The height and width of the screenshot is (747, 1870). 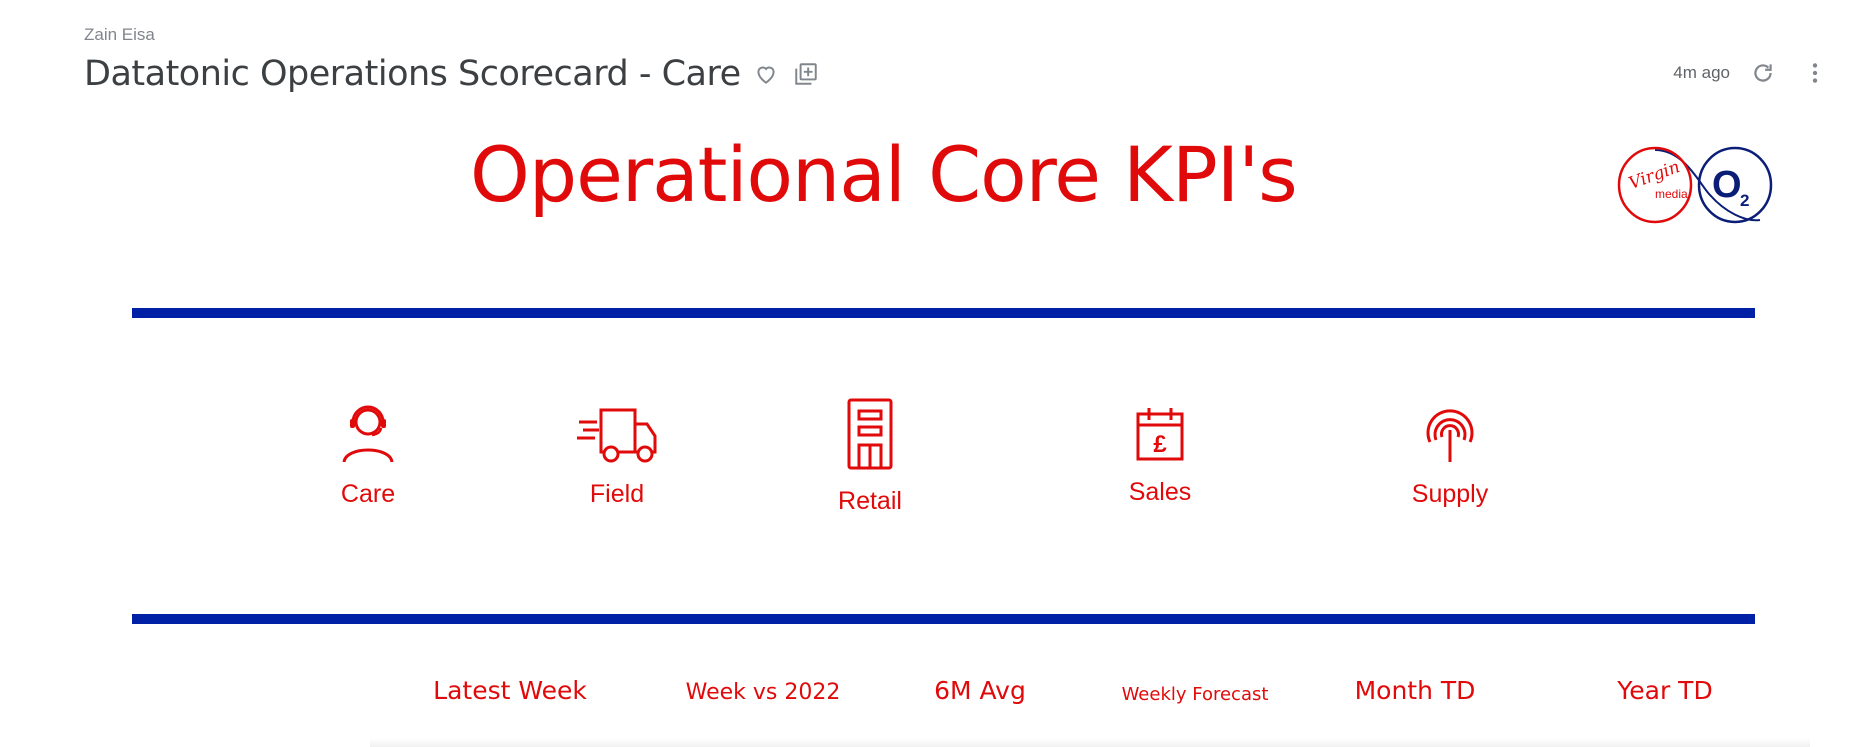 What do you see at coordinates (763, 692) in the screenshot?
I see `column-header-week-vs-2022: Week vs 2022` at bounding box center [763, 692].